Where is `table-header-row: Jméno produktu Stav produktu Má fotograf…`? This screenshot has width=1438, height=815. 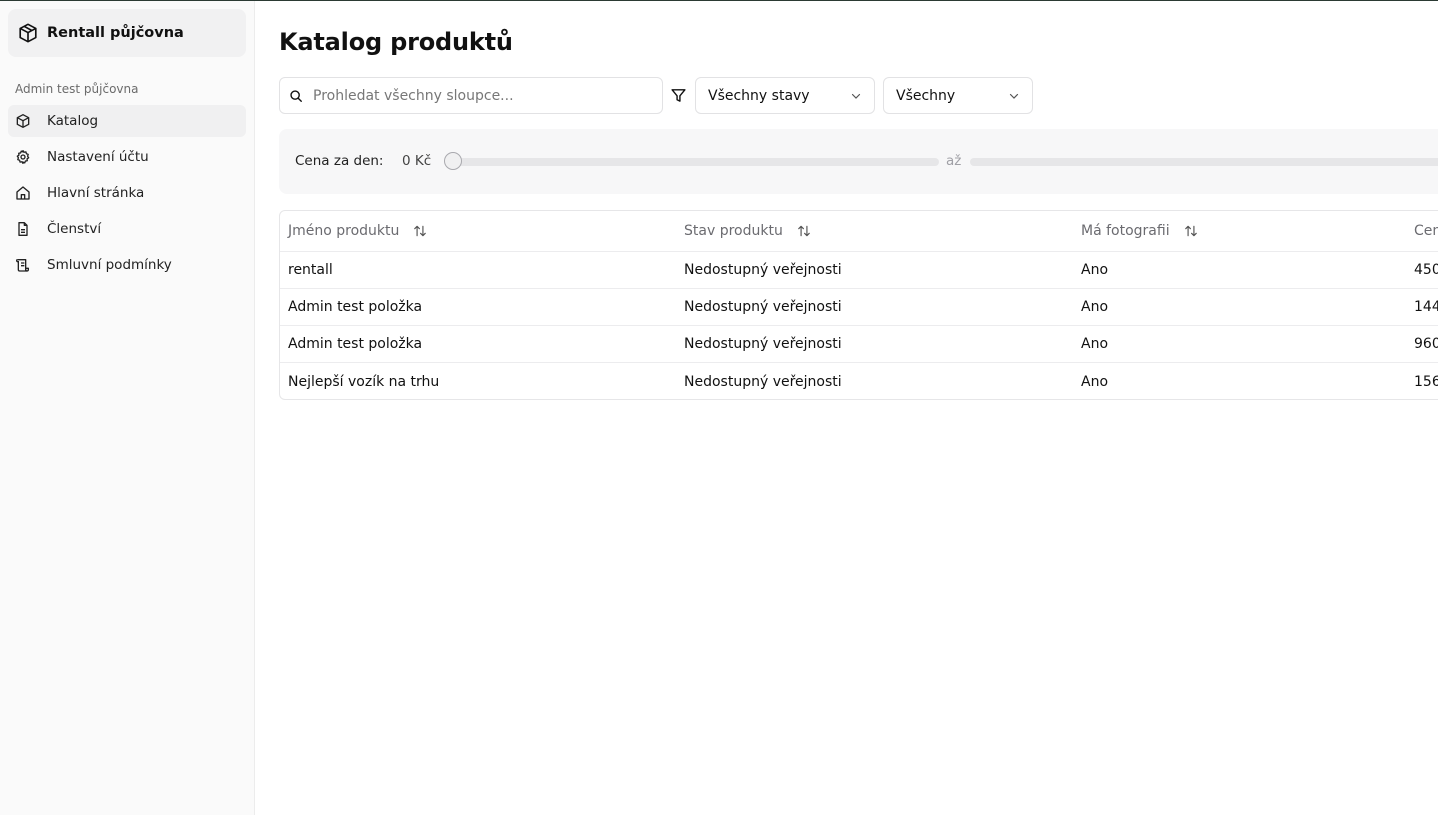
table-header-row: Jméno produktu Stav produktu Má fotograf… is located at coordinates (859, 231).